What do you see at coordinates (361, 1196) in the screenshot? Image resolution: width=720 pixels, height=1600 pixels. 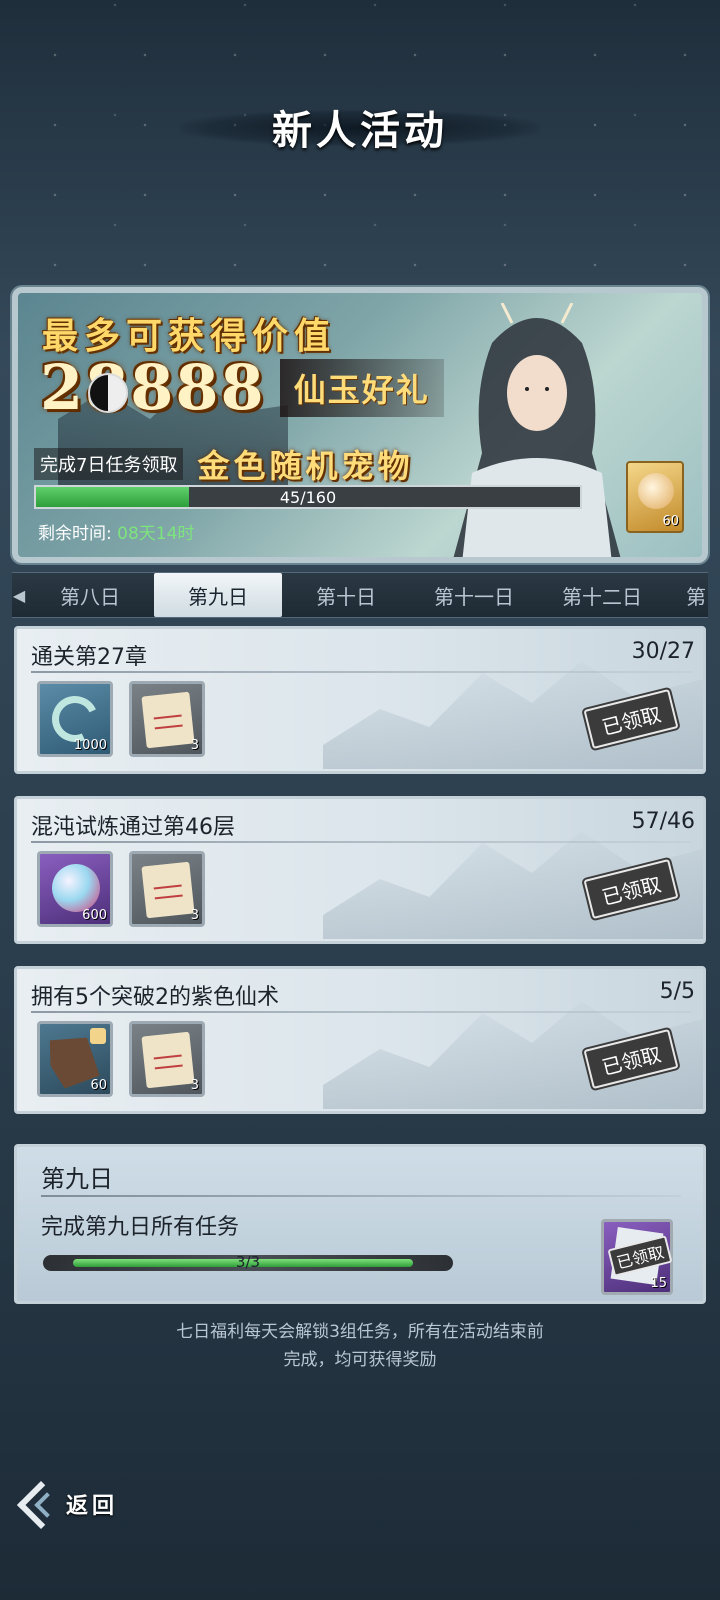 I see `summary-divider` at bounding box center [361, 1196].